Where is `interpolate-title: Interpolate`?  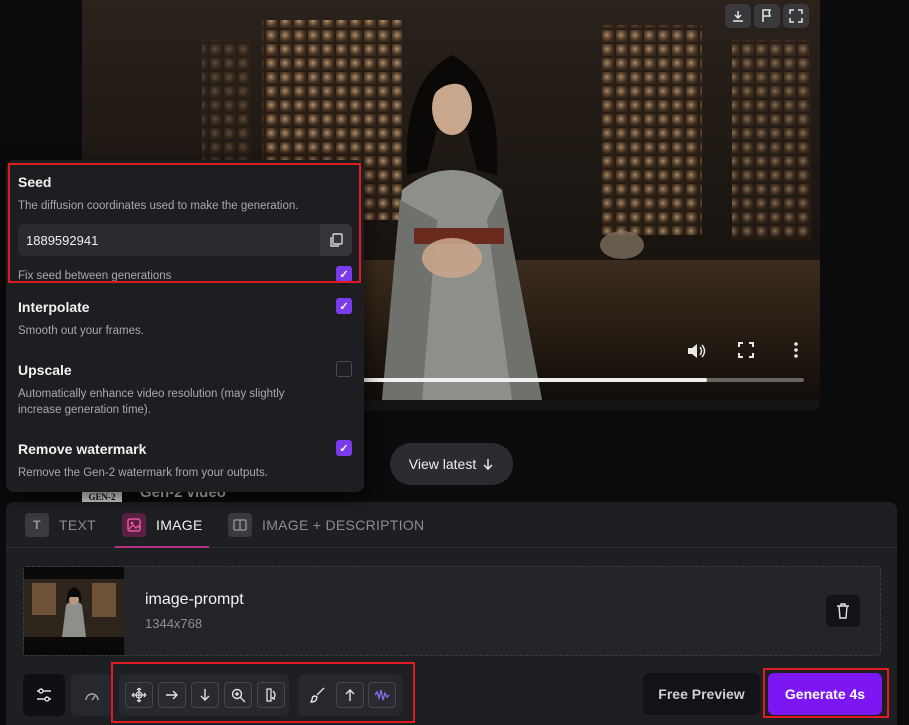
interpolate-title: Interpolate is located at coordinates (54, 307).